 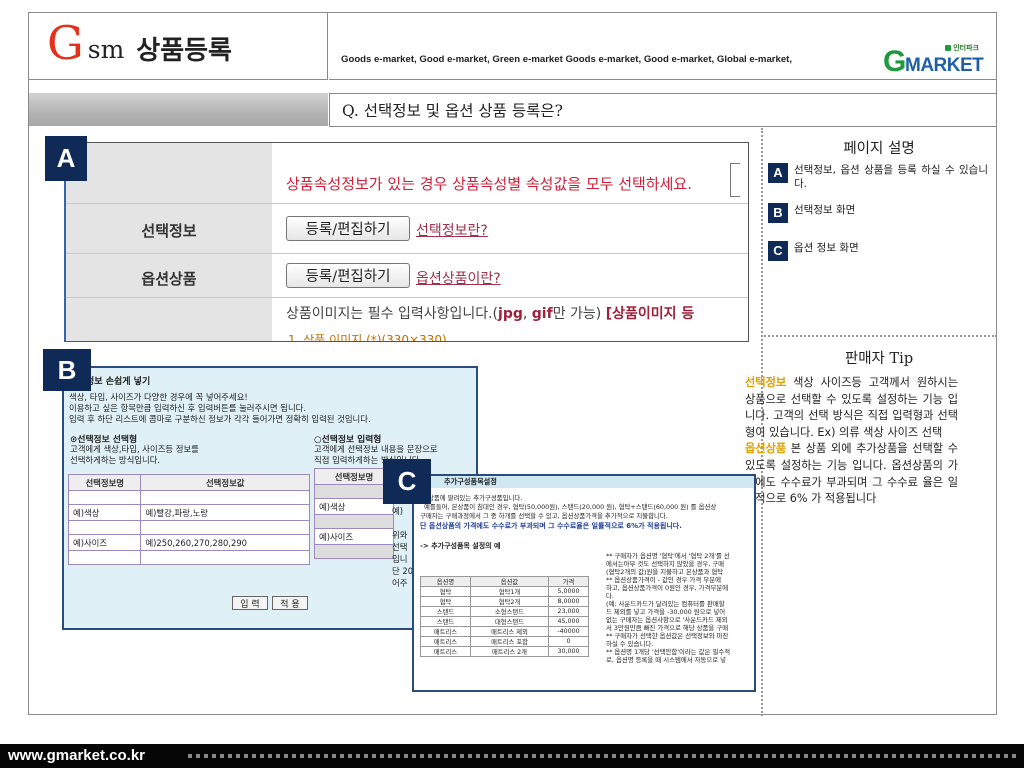 What do you see at coordinates (891, 177) in the screenshot?
I see `desc-text-a: 선택정보, 옵션 상품을 등록 하실 수 있습니다.` at bounding box center [891, 177].